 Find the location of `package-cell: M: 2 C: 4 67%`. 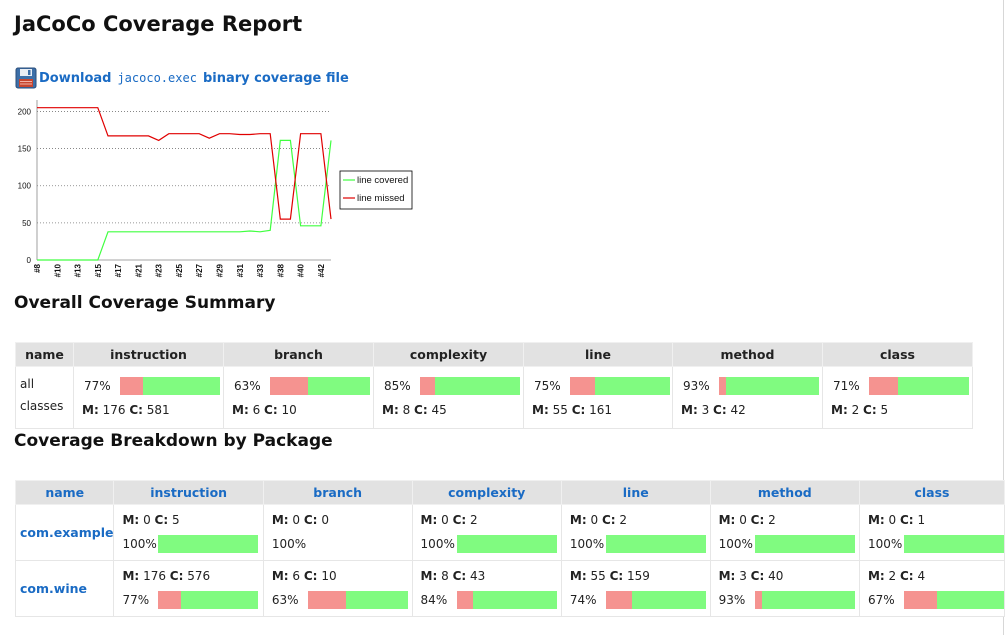

package-cell: M: 2 C: 4 67% is located at coordinates (931, 588).